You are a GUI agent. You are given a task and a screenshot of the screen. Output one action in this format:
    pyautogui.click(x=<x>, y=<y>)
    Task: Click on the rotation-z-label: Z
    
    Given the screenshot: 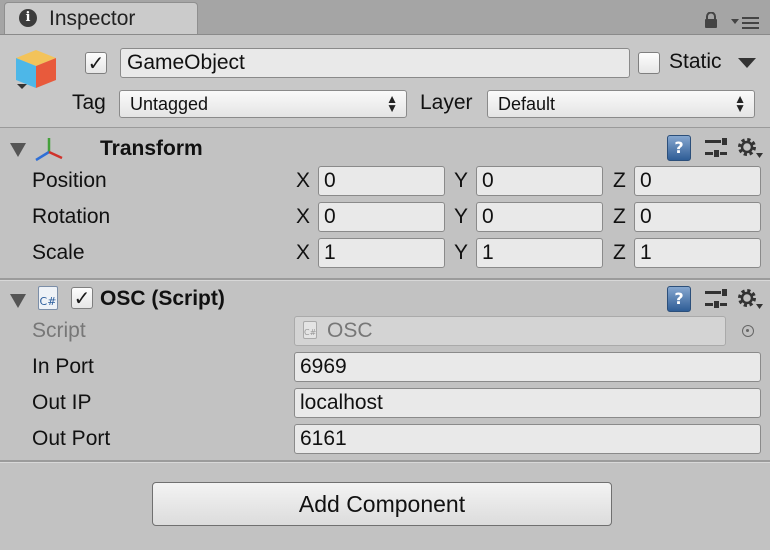 What is the action you would take?
    pyautogui.click(x=619, y=217)
    